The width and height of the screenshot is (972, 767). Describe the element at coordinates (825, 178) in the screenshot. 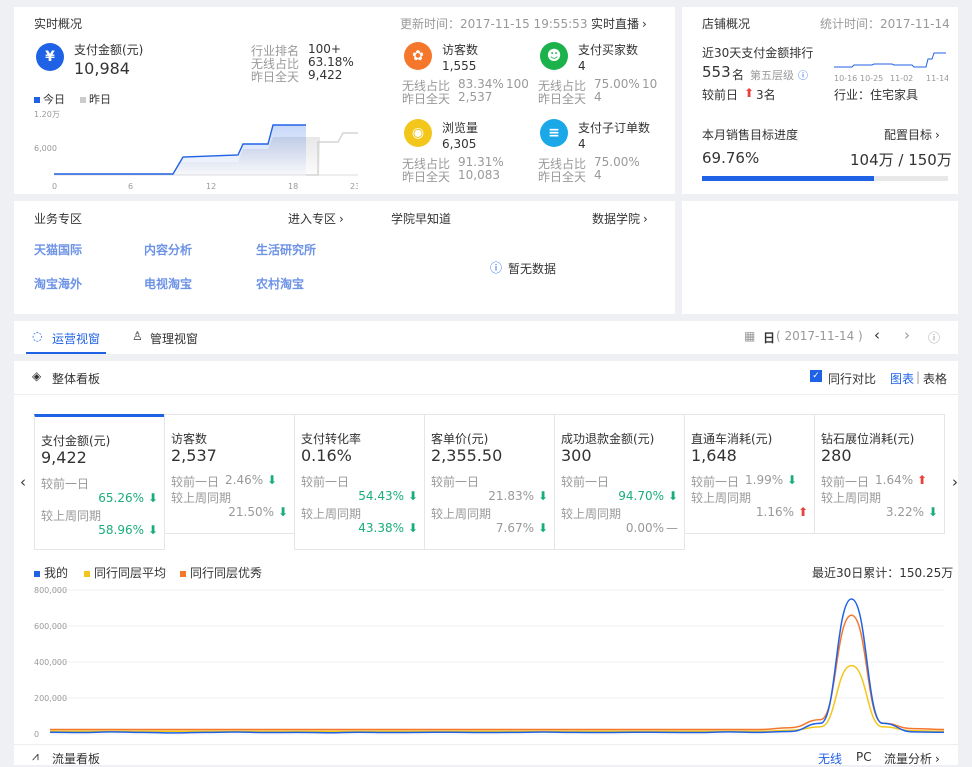

I see `target-progress-track` at that location.